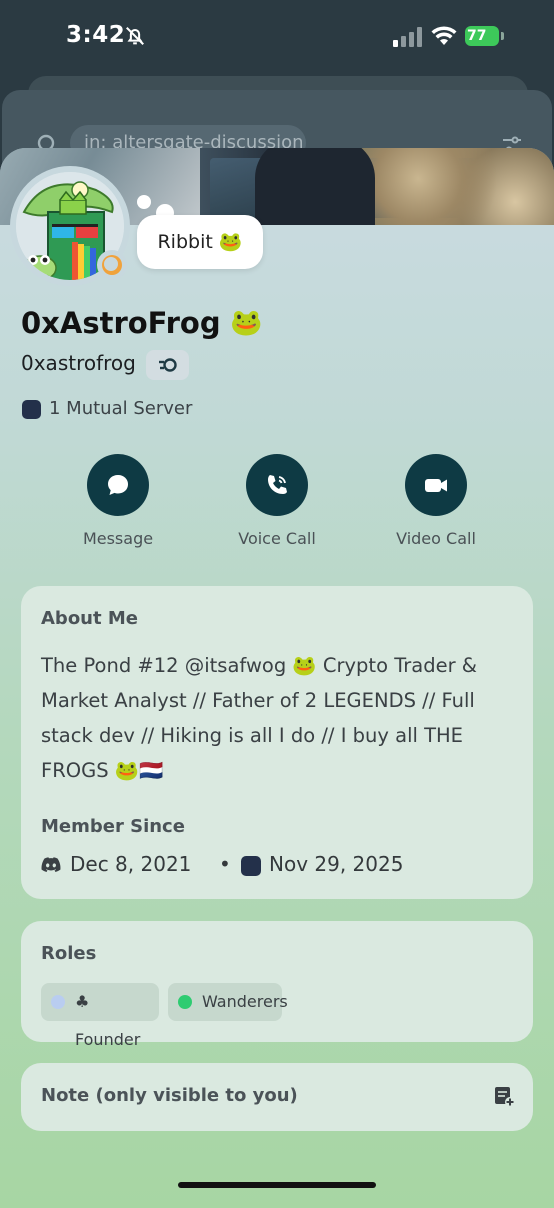 The width and height of the screenshot is (554, 1208). What do you see at coordinates (89, 618) in the screenshot?
I see `about-me-title: About Me` at bounding box center [89, 618].